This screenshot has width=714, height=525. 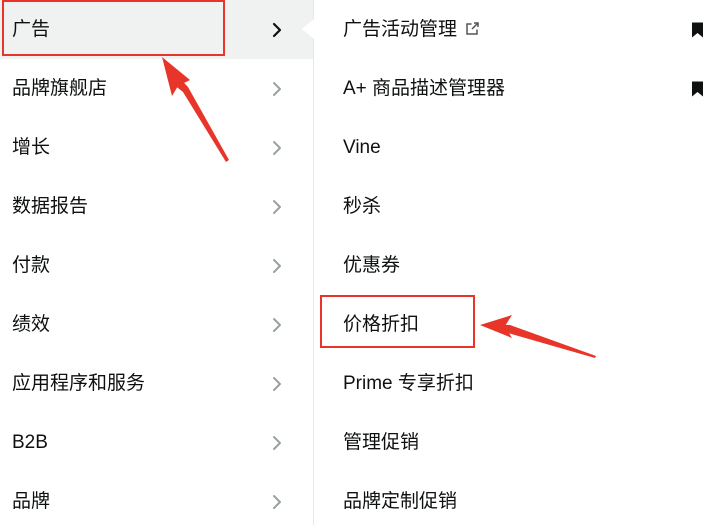 What do you see at coordinates (30, 442) in the screenshot?
I see `left-menu-item-label: B2B` at bounding box center [30, 442].